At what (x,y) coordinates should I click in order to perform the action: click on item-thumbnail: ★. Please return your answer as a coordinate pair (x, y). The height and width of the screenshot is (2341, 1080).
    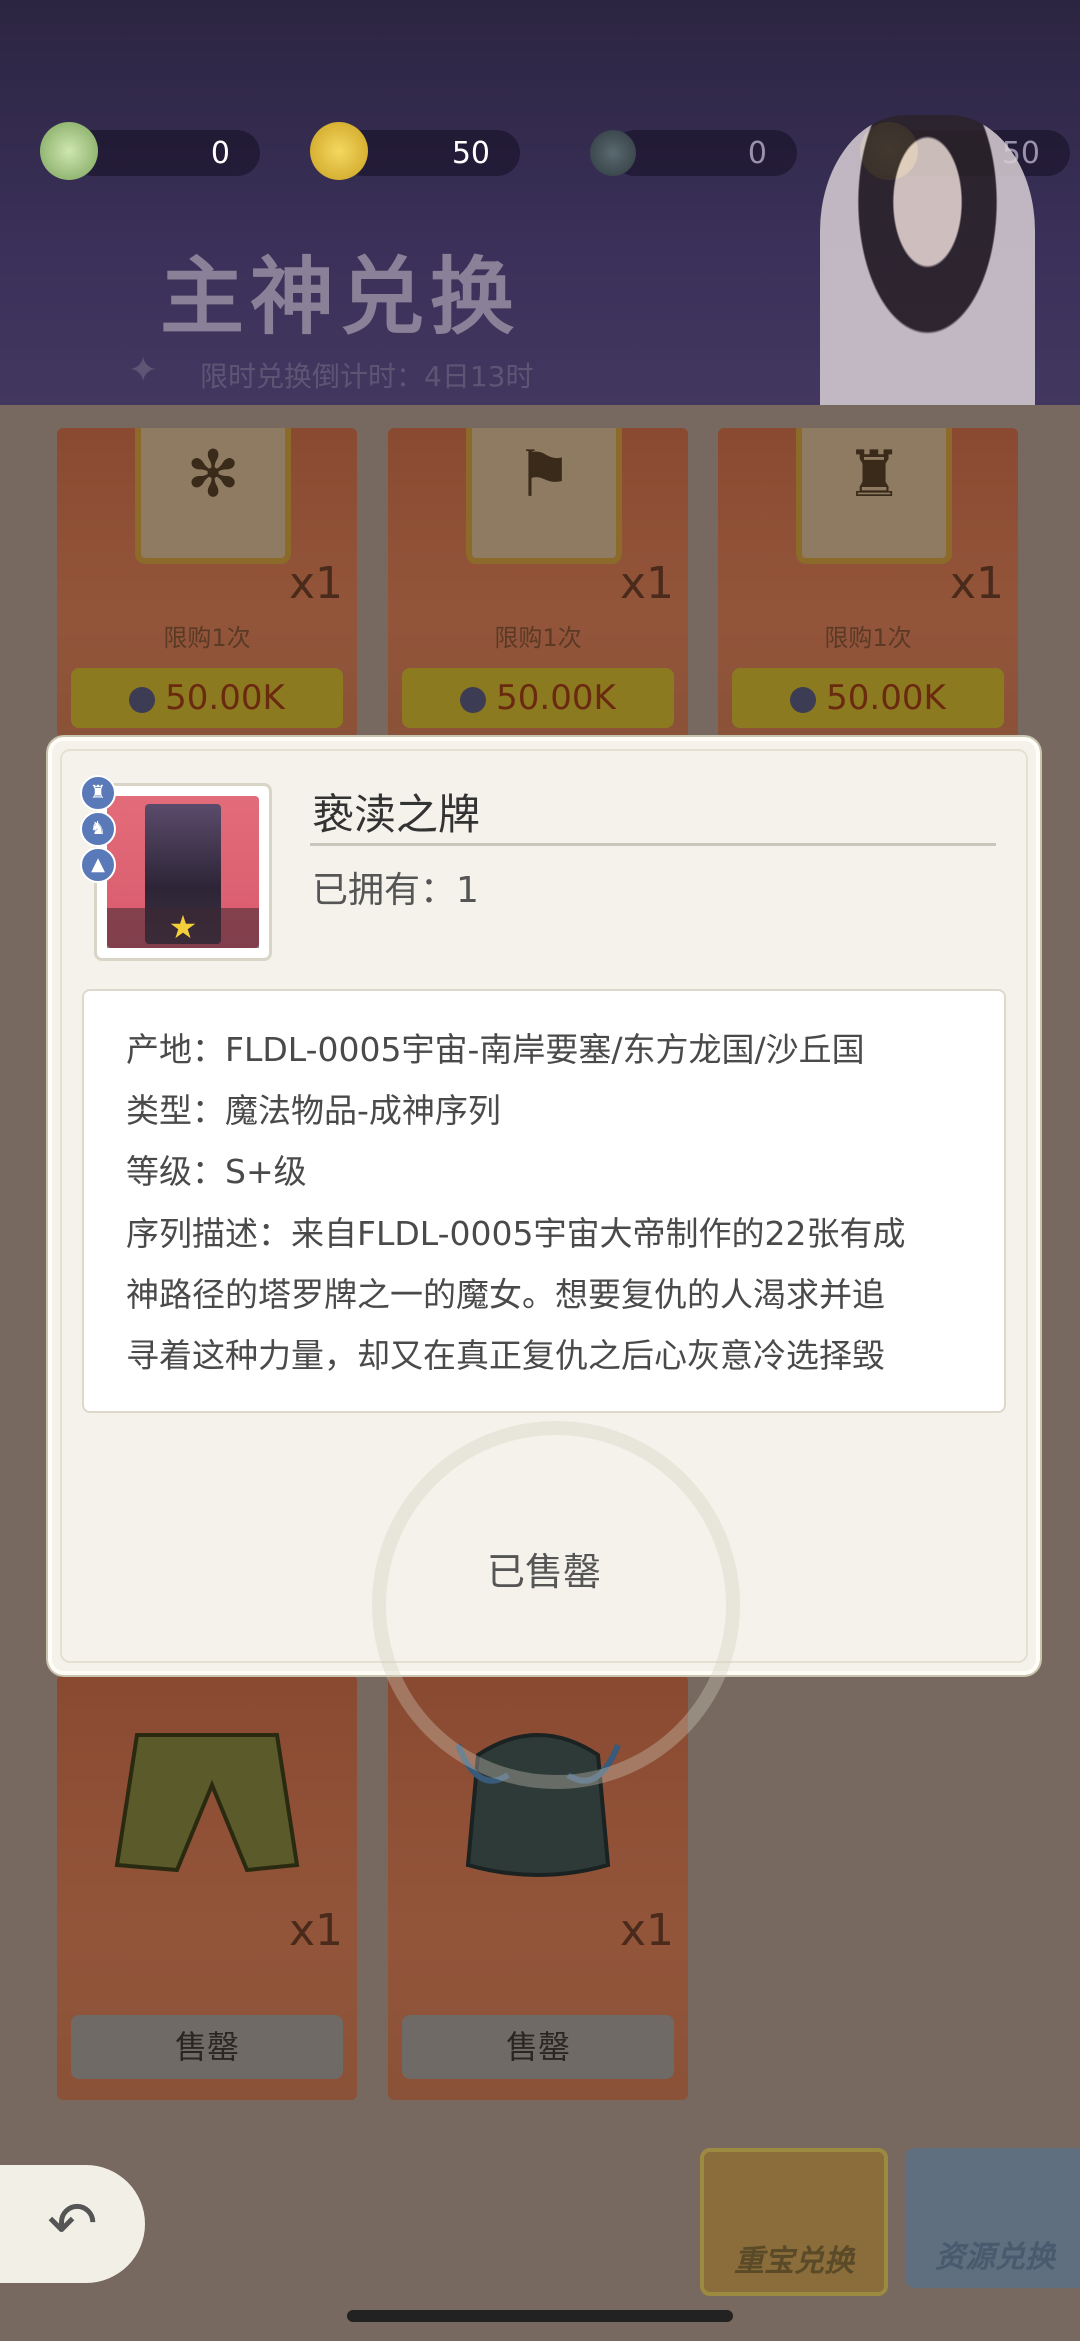
    Looking at the image, I should click on (183, 872).